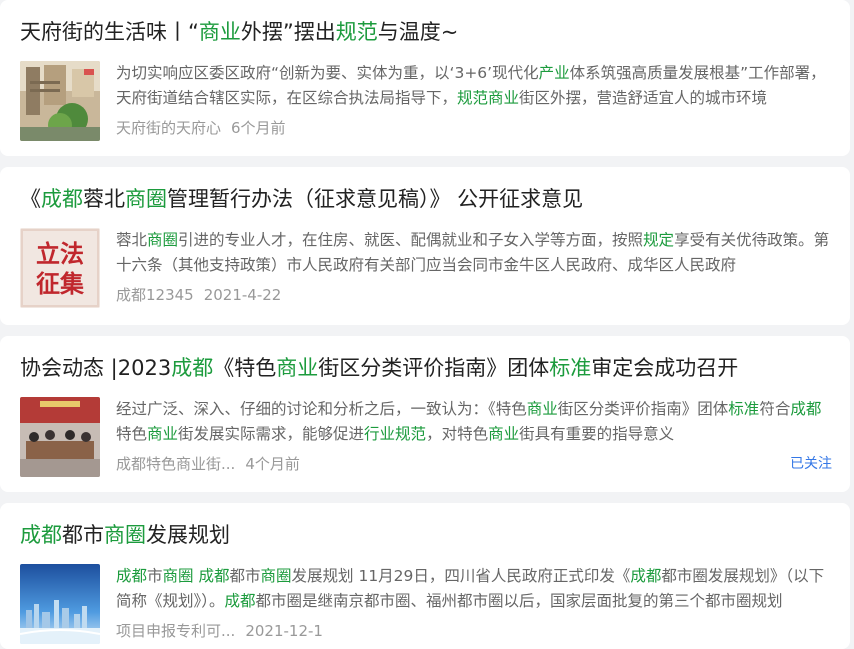 Image resolution: width=854 pixels, height=649 pixels. What do you see at coordinates (375, 199) in the screenshot?
I see `text-segment: 管理暂行办法（征求意见稿）》 公开征求意见` at bounding box center [375, 199].